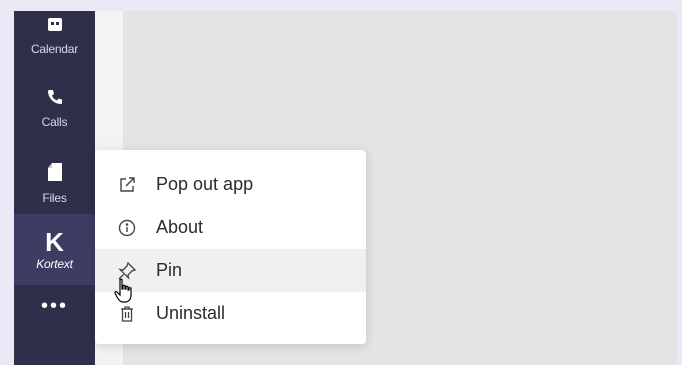 This screenshot has height=365, width=682. I want to click on sidebar-item-label: Calls, so click(54, 121).